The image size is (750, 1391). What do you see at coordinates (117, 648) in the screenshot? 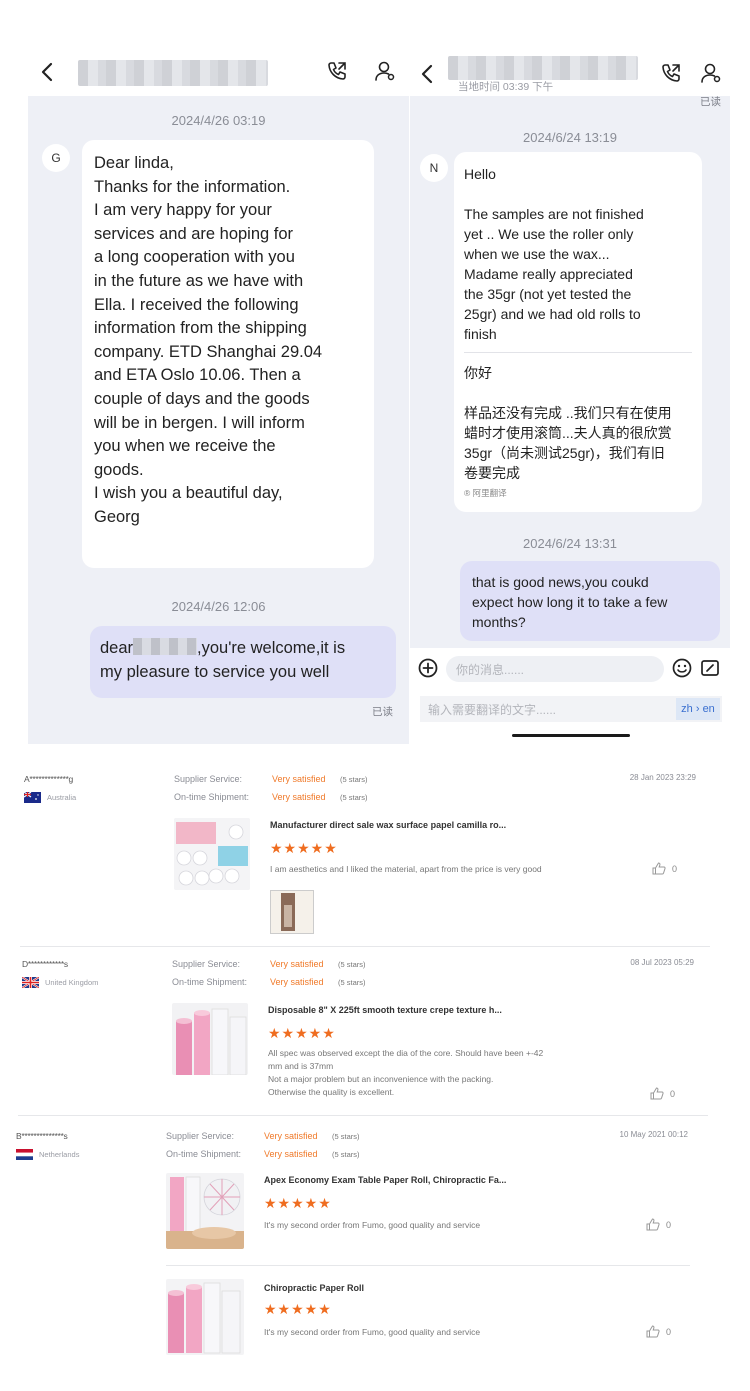
I see `message-text-prefix: dear` at bounding box center [117, 648].